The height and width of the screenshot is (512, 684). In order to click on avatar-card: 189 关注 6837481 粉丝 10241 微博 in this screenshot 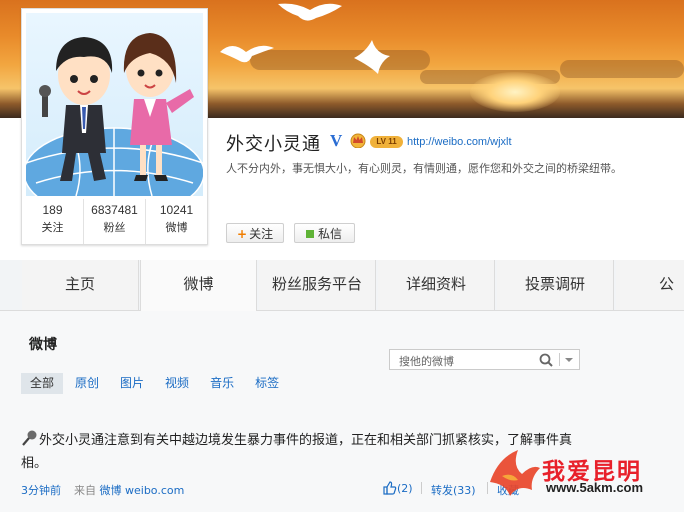, I will do `click(114, 126)`.